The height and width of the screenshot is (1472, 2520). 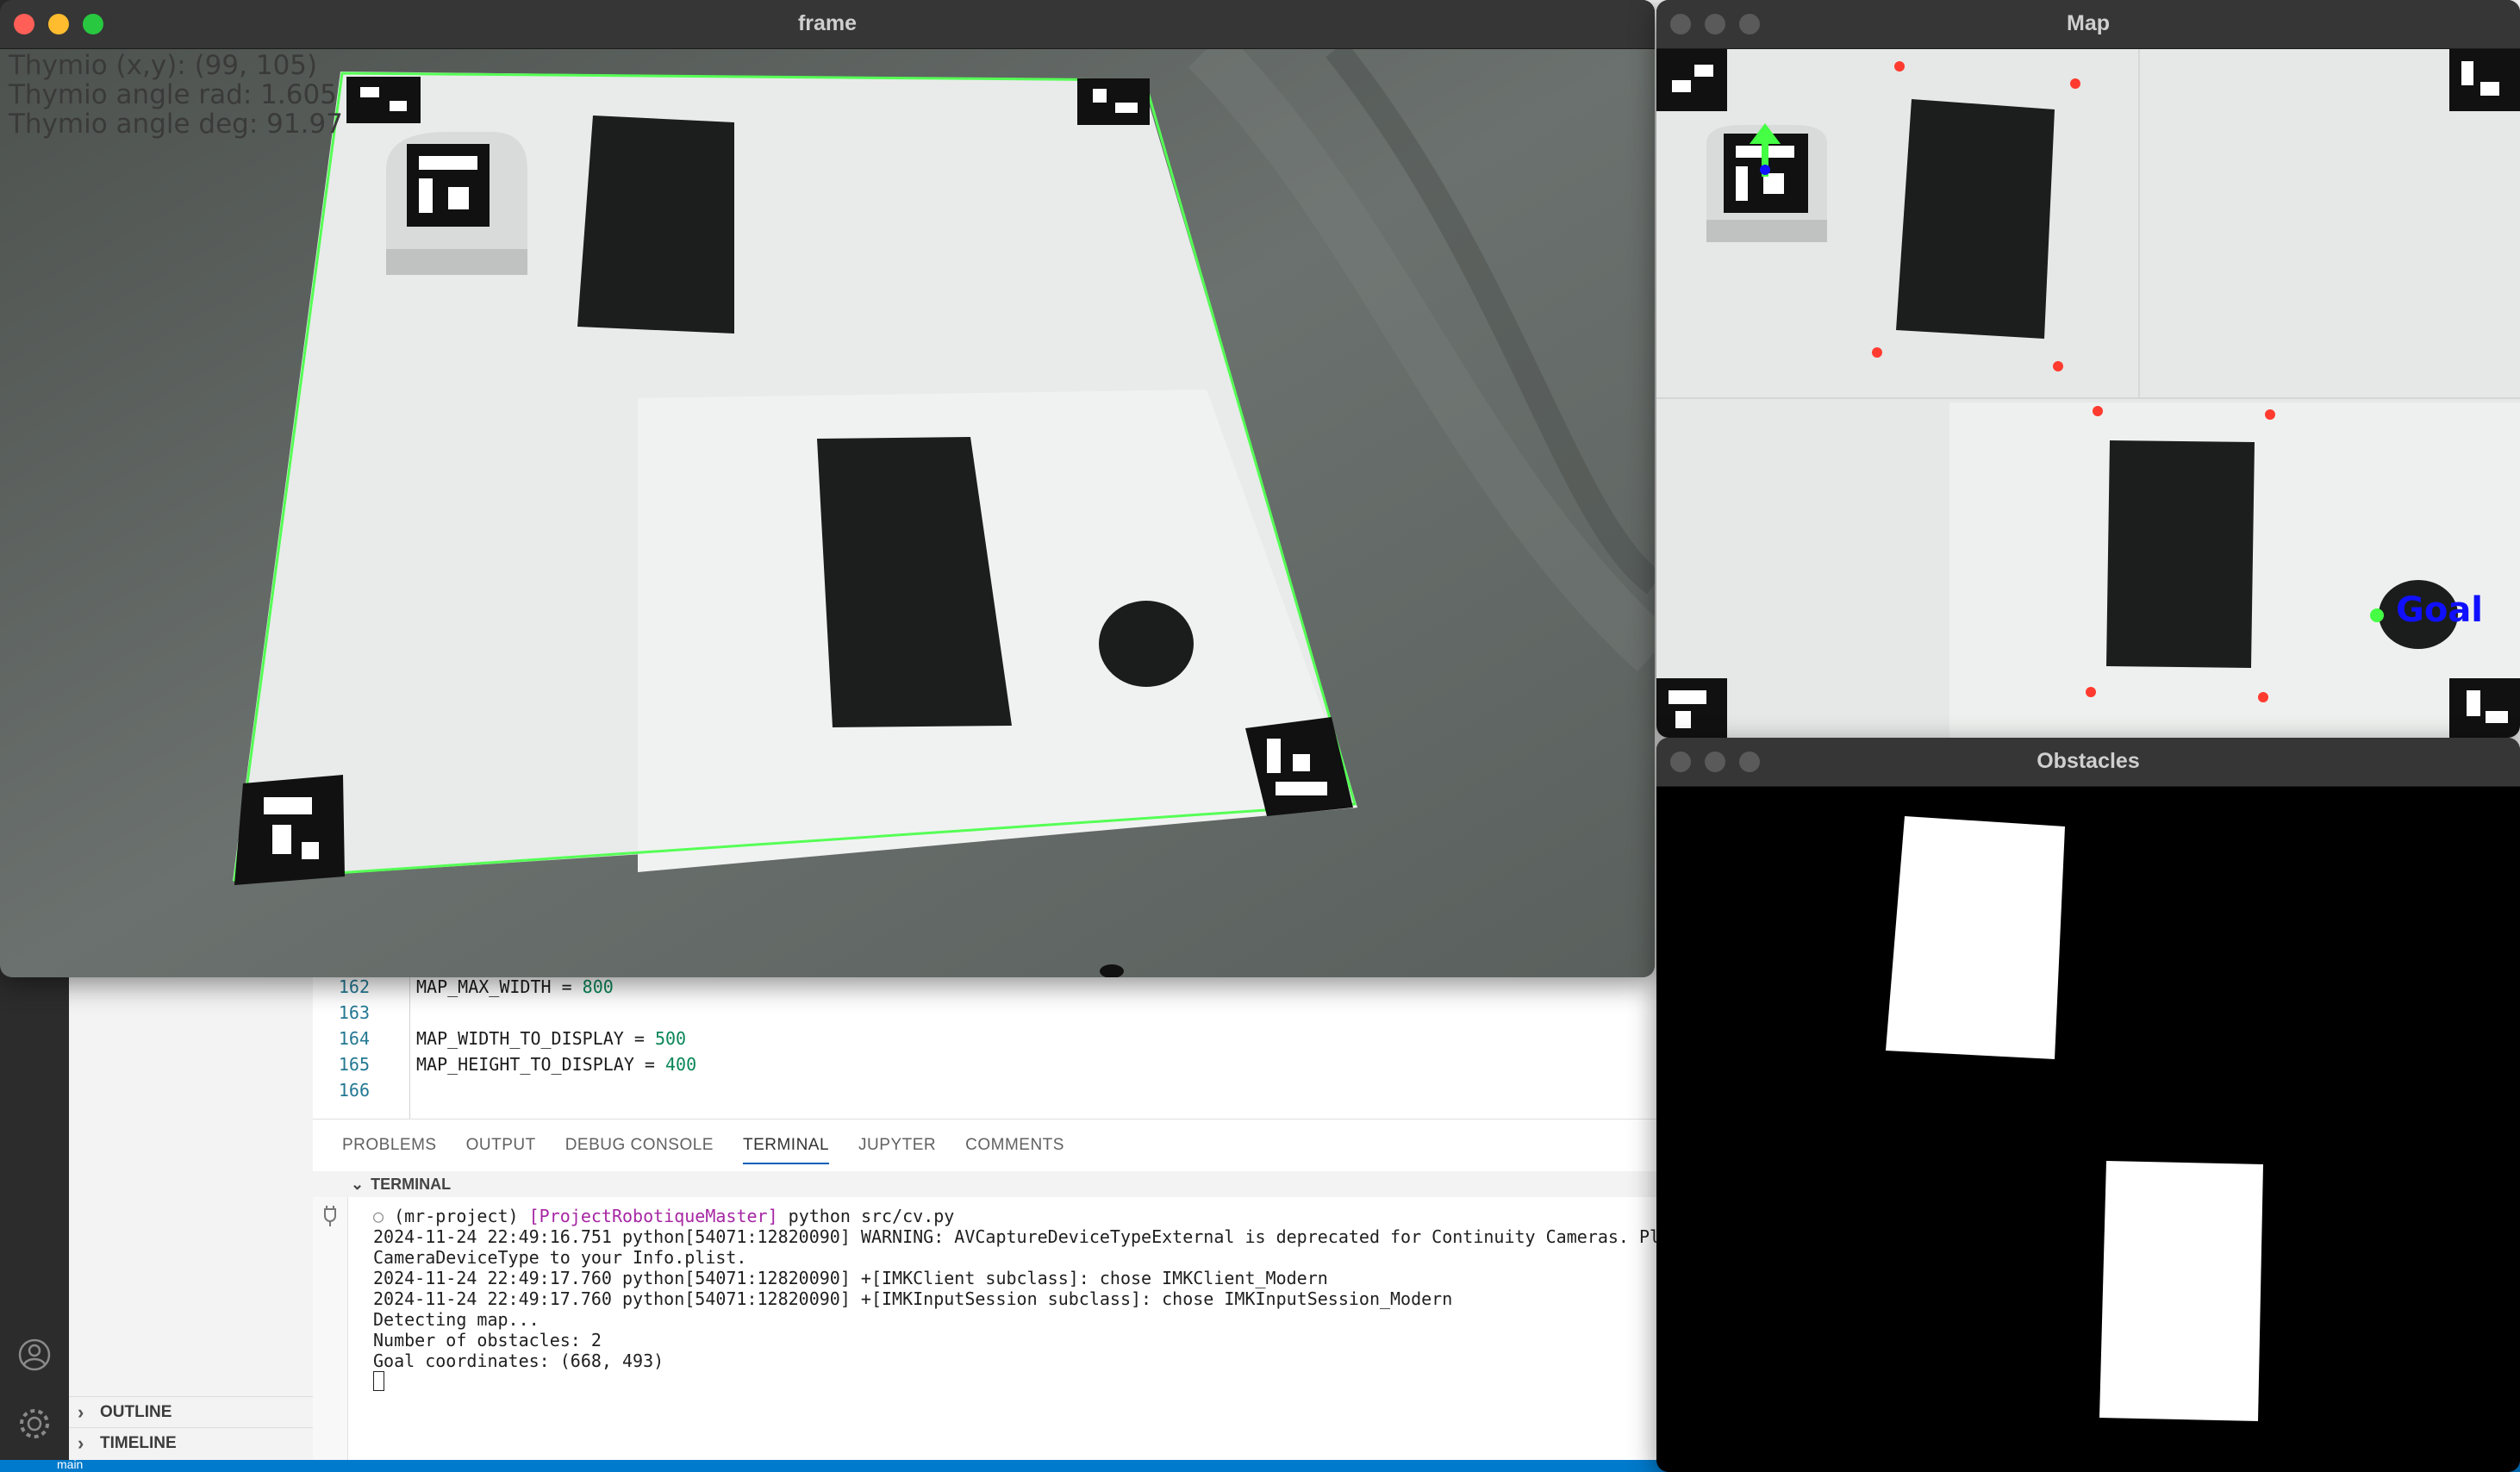 What do you see at coordinates (136, 1412) in the screenshot?
I see `outline-label: OUTLINE` at bounding box center [136, 1412].